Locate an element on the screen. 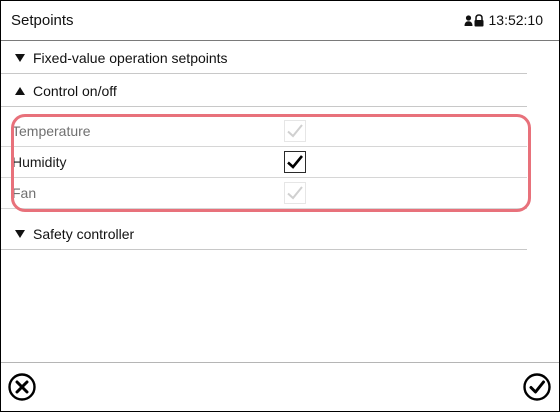  clock-time: 13:52:10 is located at coordinates (516, 20).